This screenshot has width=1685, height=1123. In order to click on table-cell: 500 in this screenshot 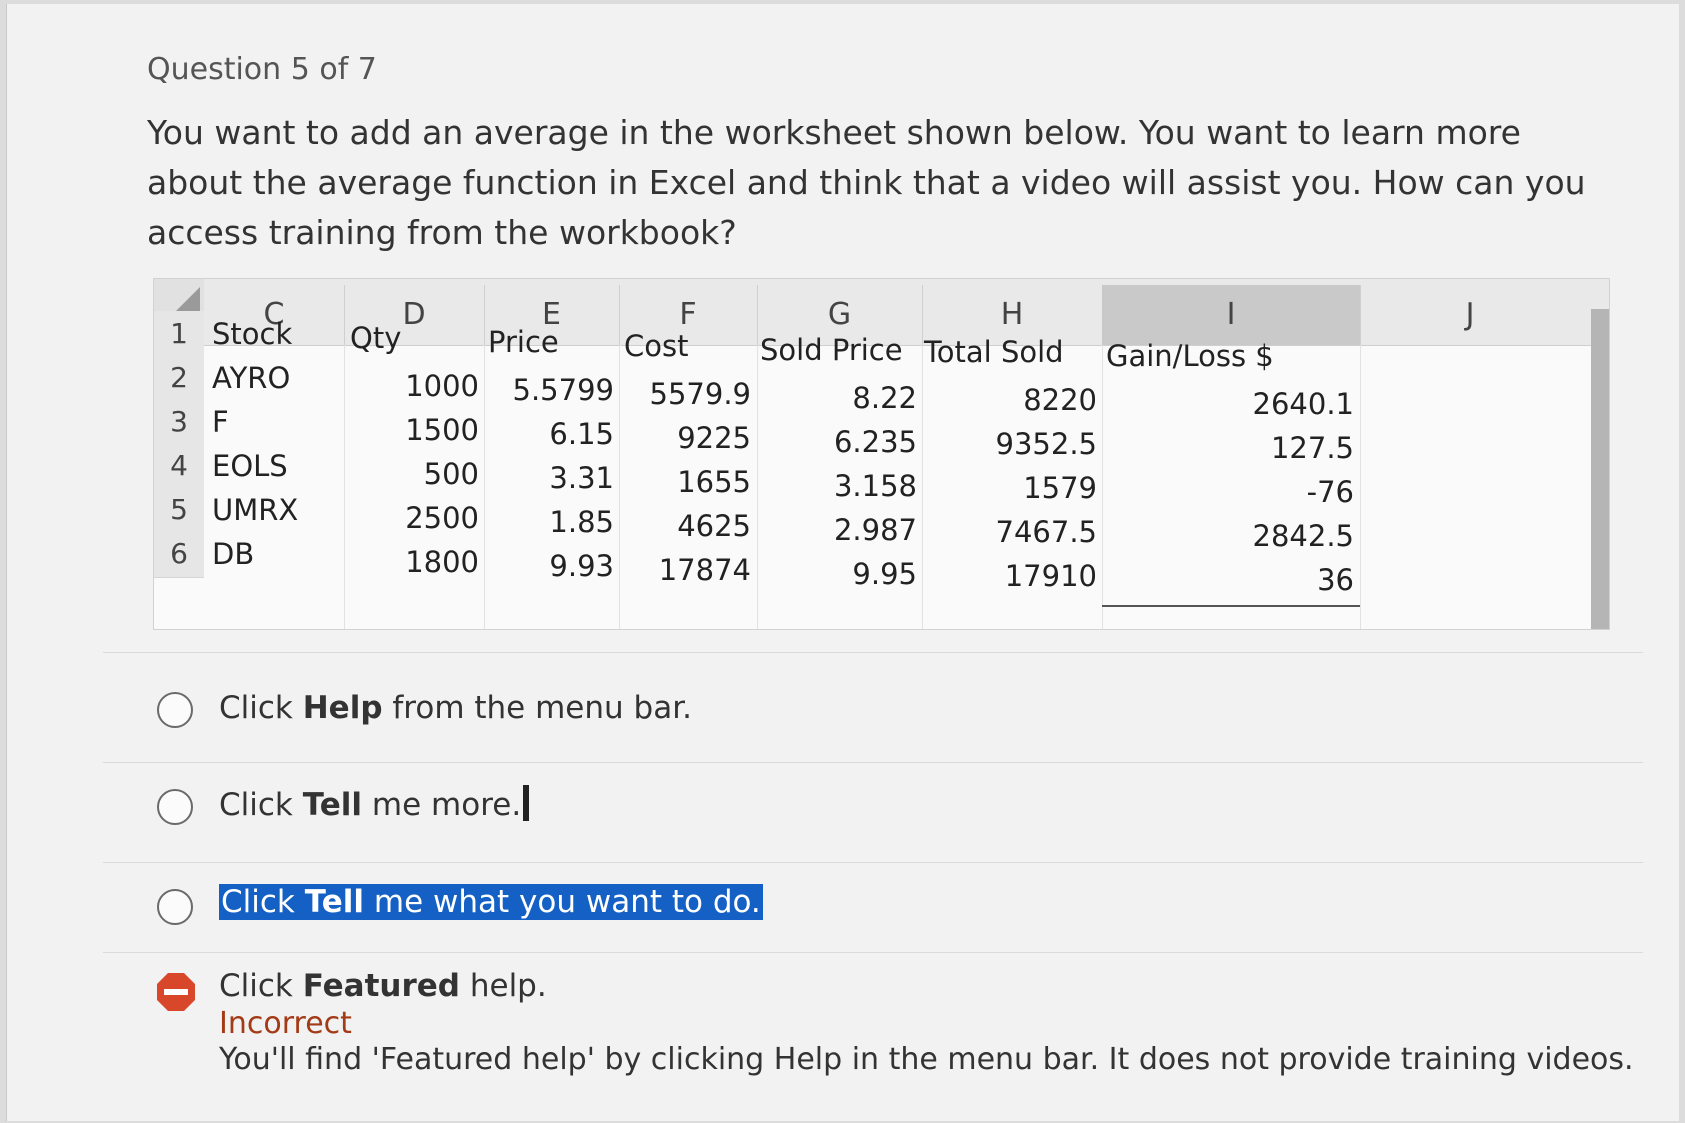, I will do `click(451, 474)`.